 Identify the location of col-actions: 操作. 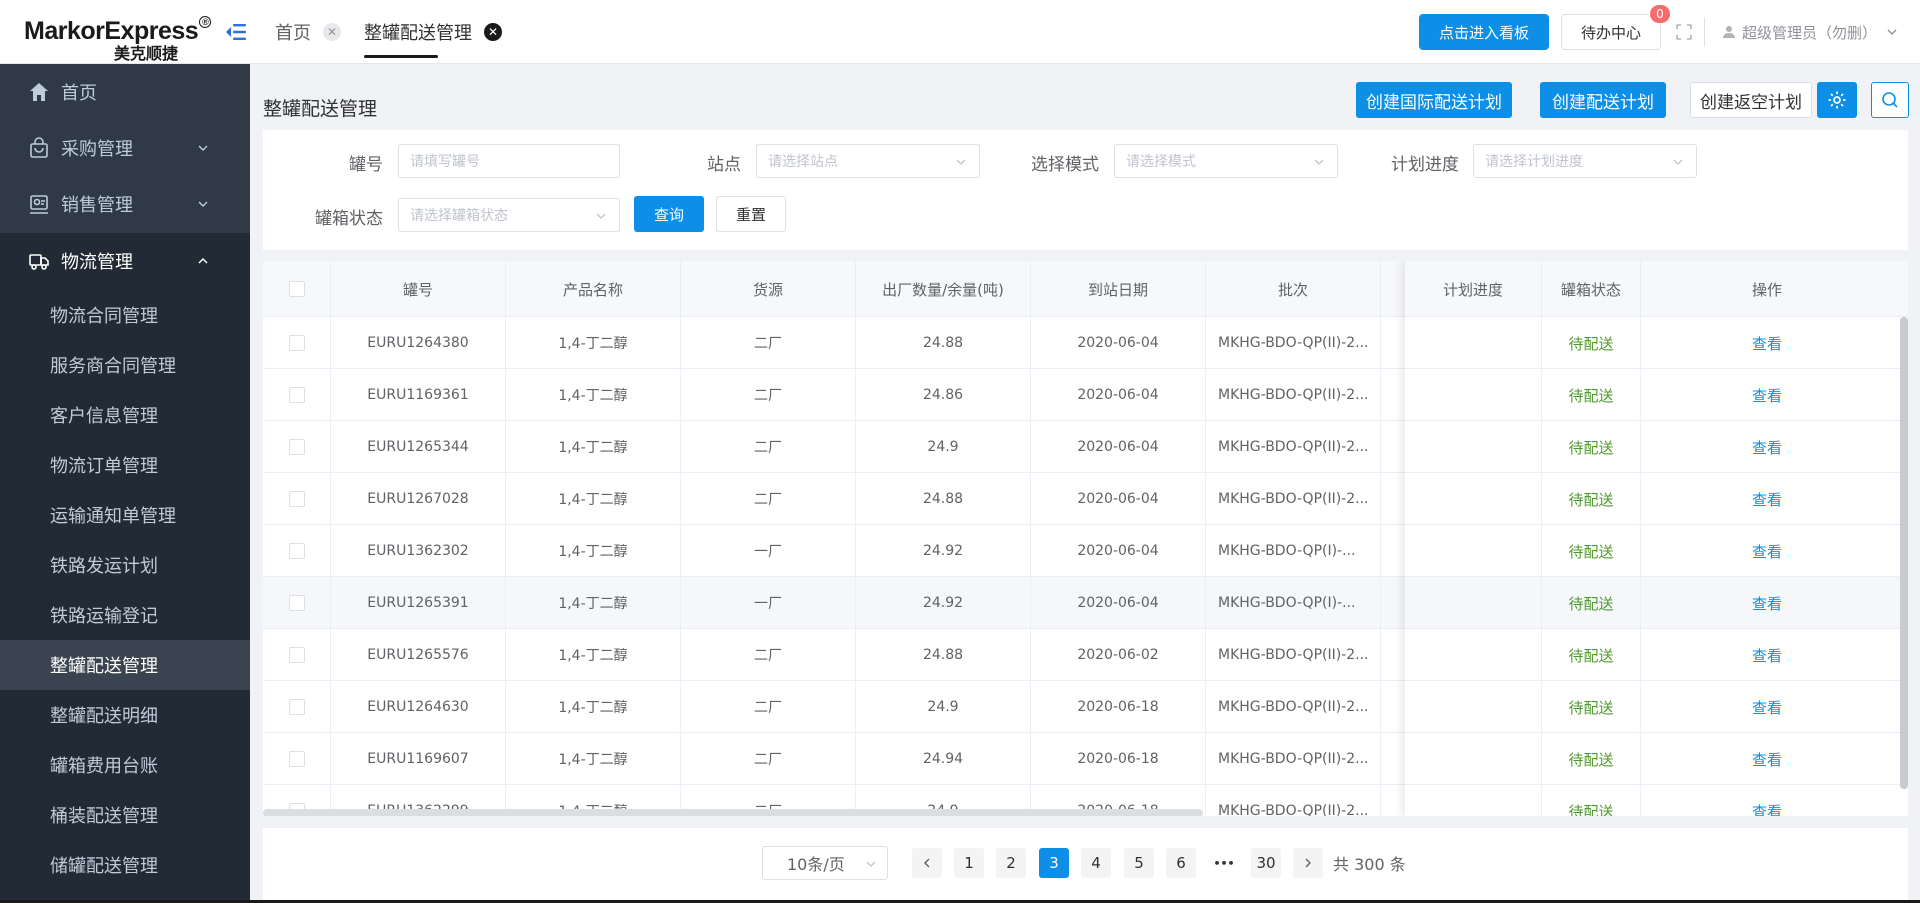
(1766, 289).